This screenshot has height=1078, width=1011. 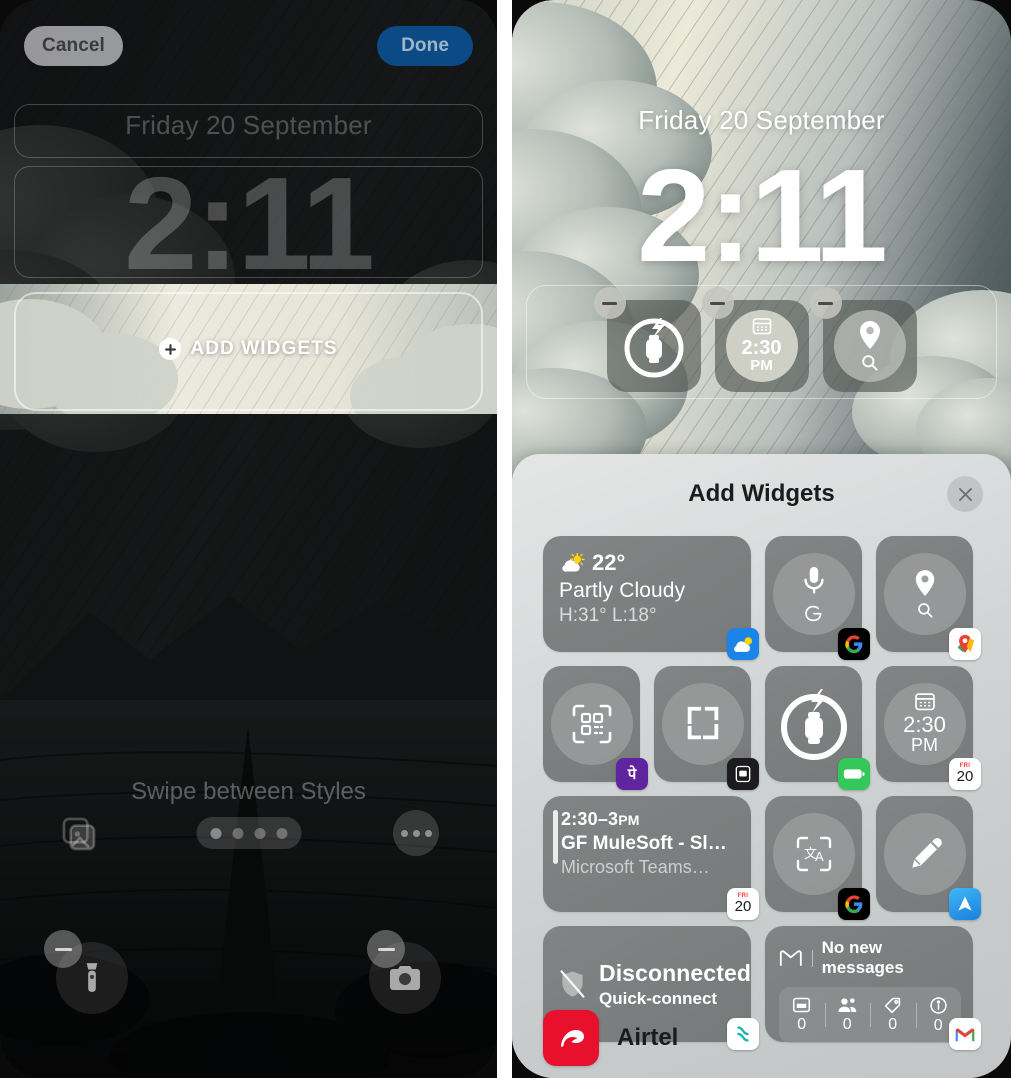 What do you see at coordinates (573, 562) in the screenshot?
I see `partly-cloudy-icon` at bounding box center [573, 562].